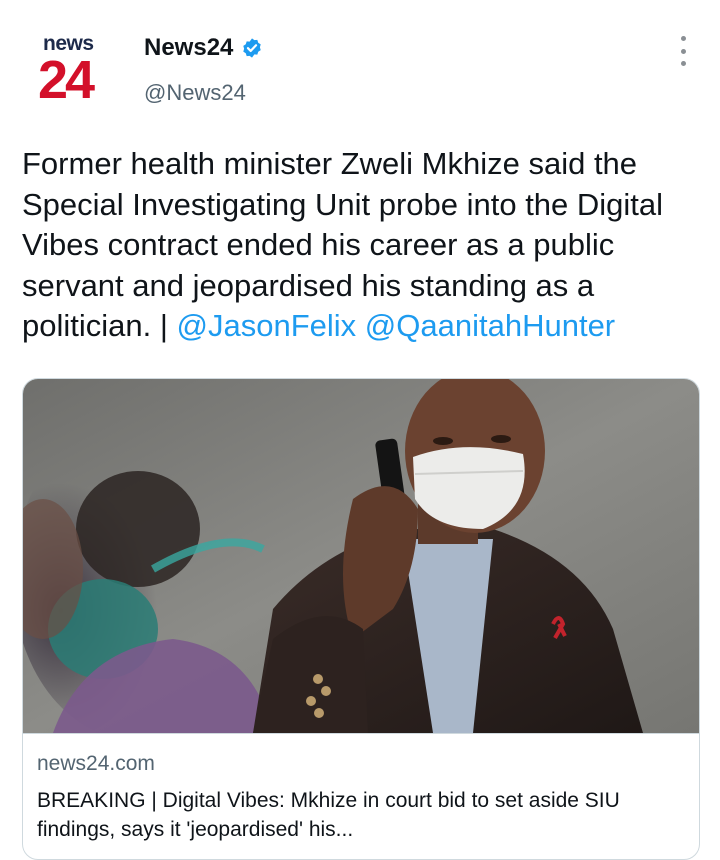 The width and height of the screenshot is (720, 860). I want to click on more-vertical-icon, so click(683, 38).